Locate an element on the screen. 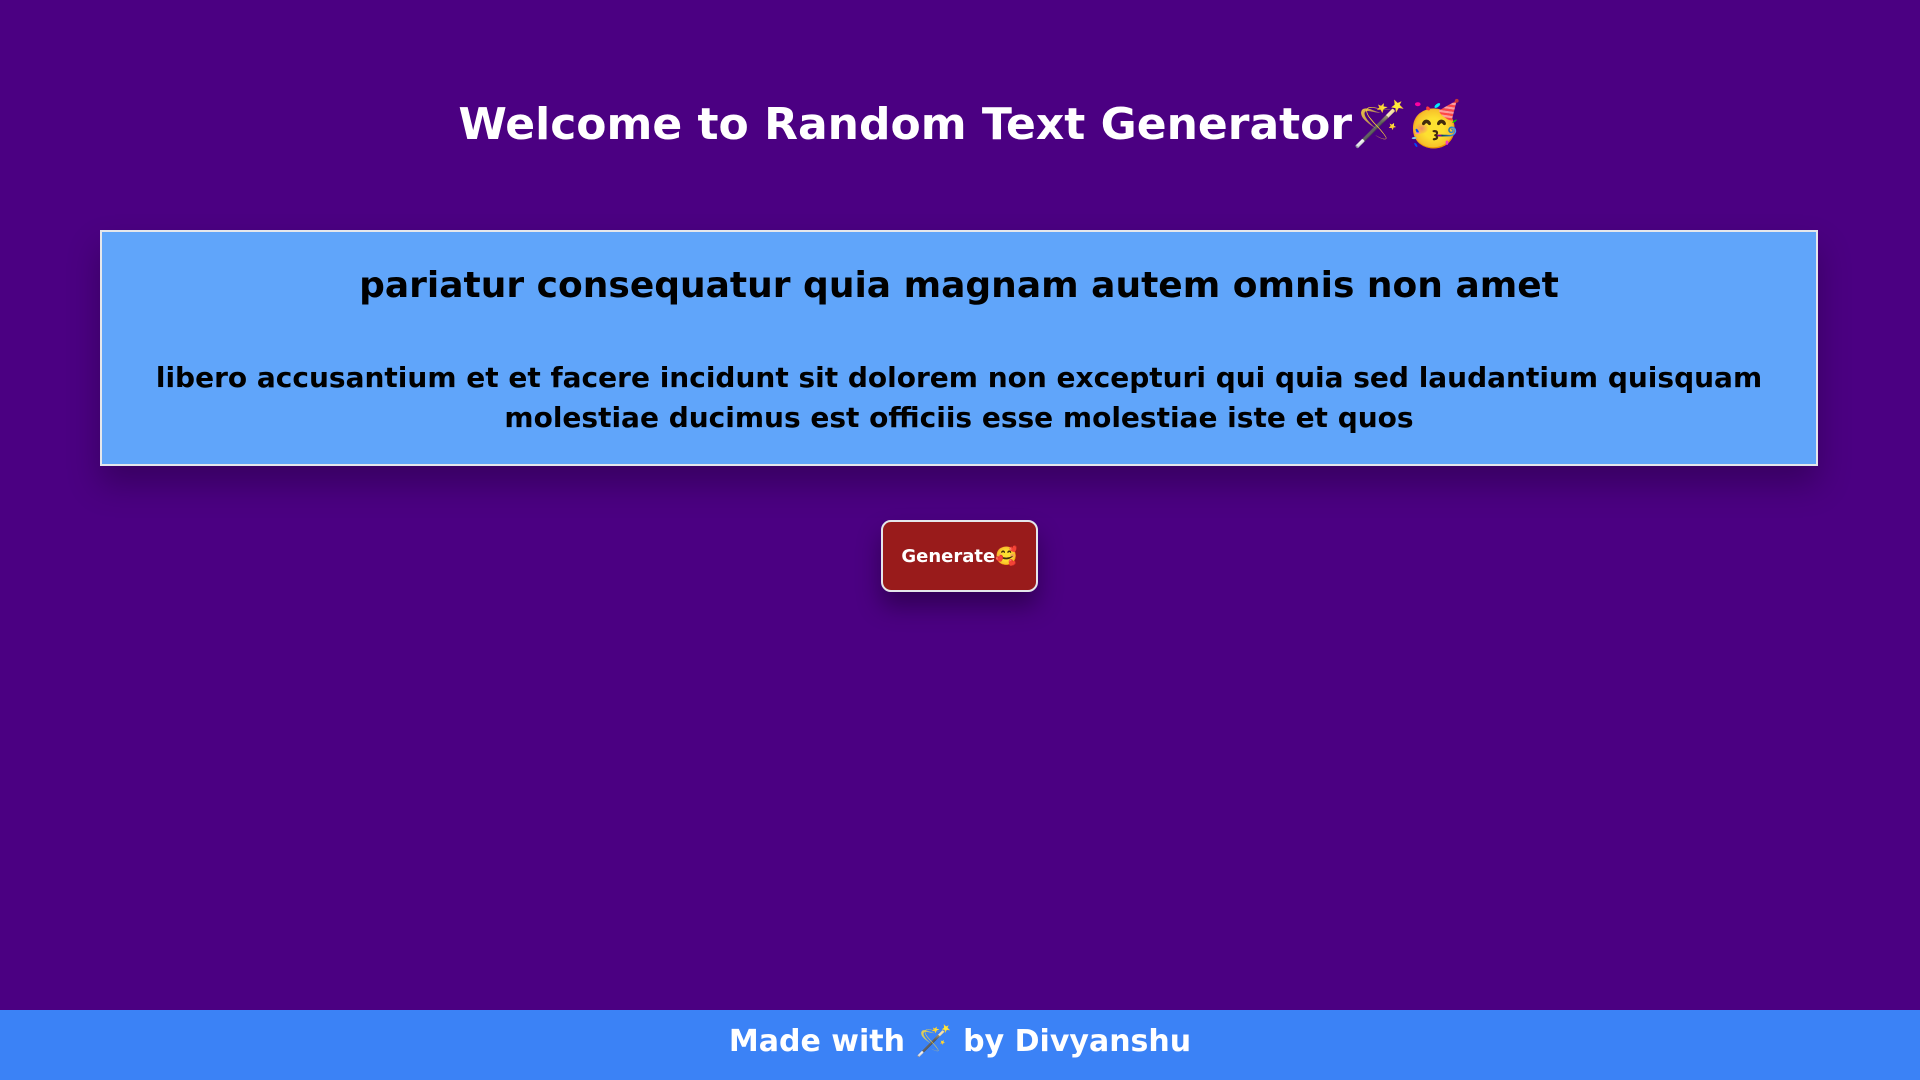  page-title: Welcome to Random Text Generator🪄🥳 is located at coordinates (960, 124).